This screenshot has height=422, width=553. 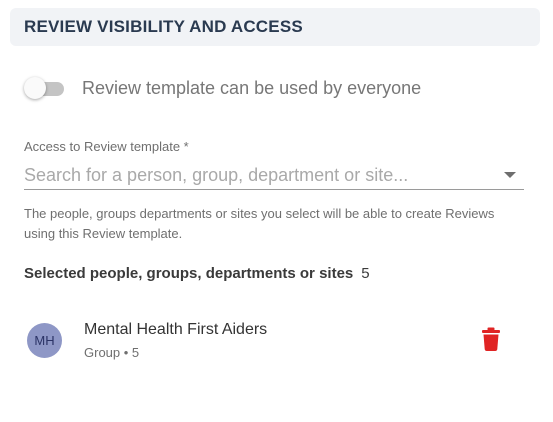 I want to click on access-field: Access to Review template *, so click(x=274, y=164).